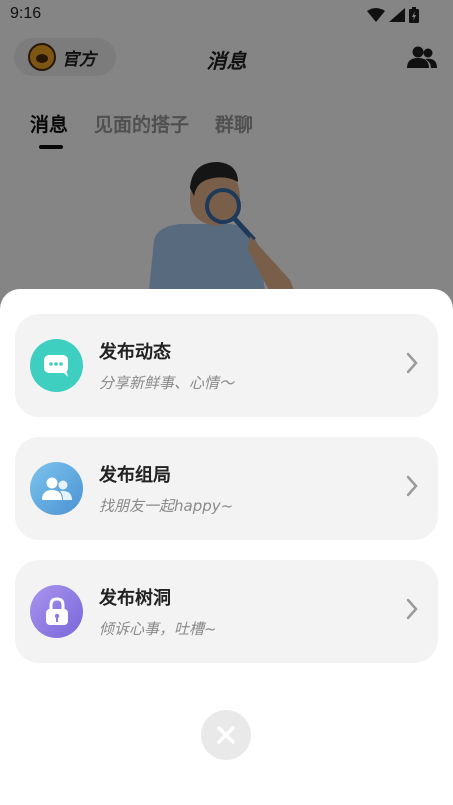 The height and width of the screenshot is (805, 453). I want to click on publish-treehole-option: 发布树洞 倾诉心事，吐槽~, so click(226, 611).